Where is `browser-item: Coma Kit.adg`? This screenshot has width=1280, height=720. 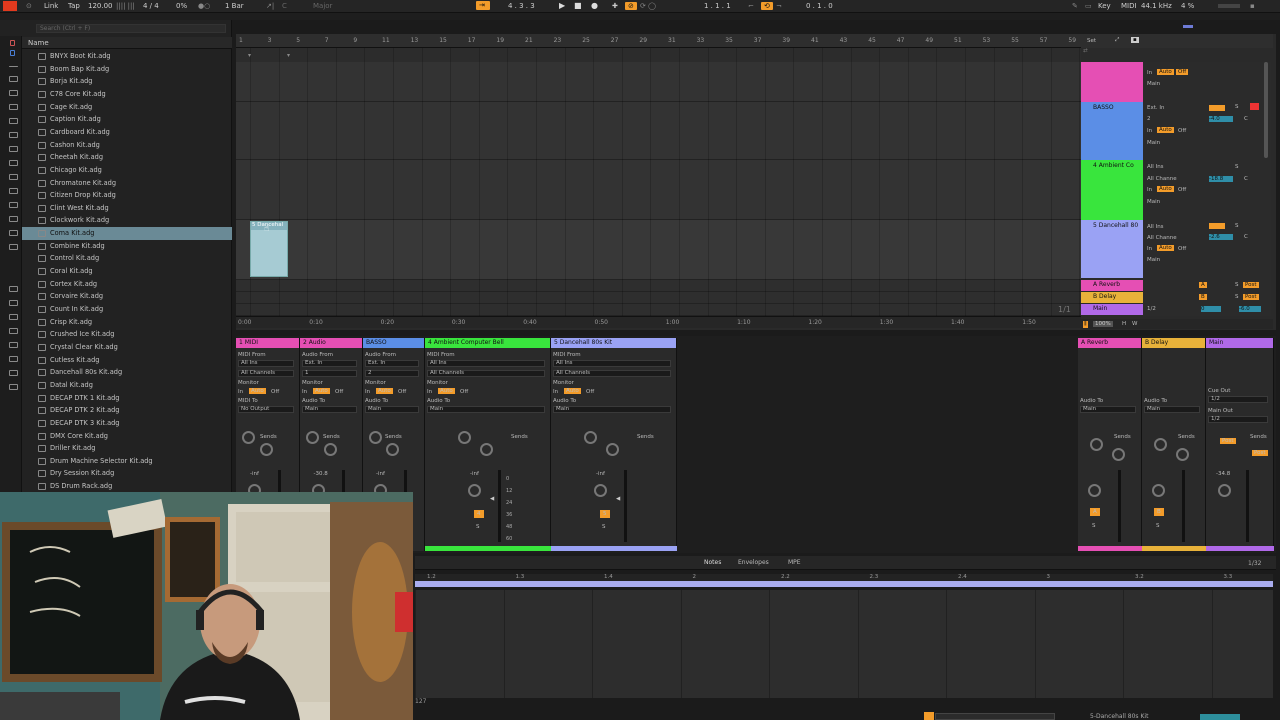 browser-item: Coma Kit.adg is located at coordinates (127, 233).